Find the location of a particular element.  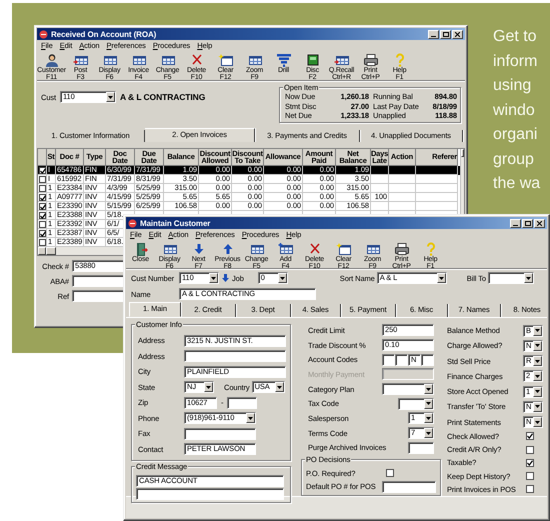

add-icon is located at coordinates (286, 249).